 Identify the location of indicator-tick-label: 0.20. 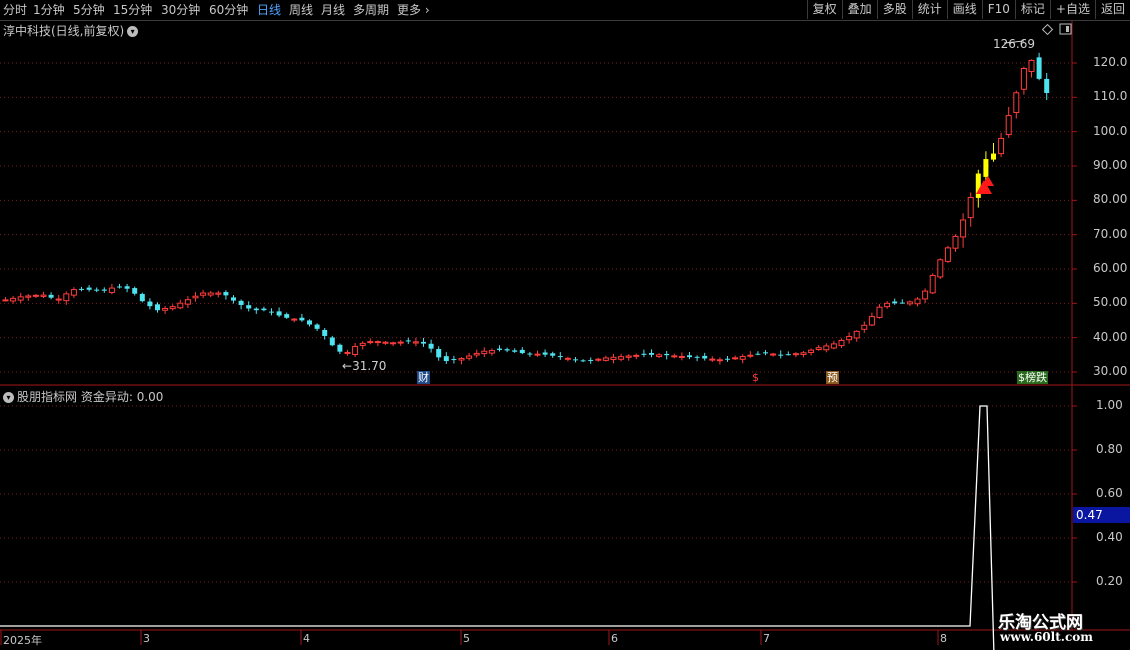
(1109, 581).